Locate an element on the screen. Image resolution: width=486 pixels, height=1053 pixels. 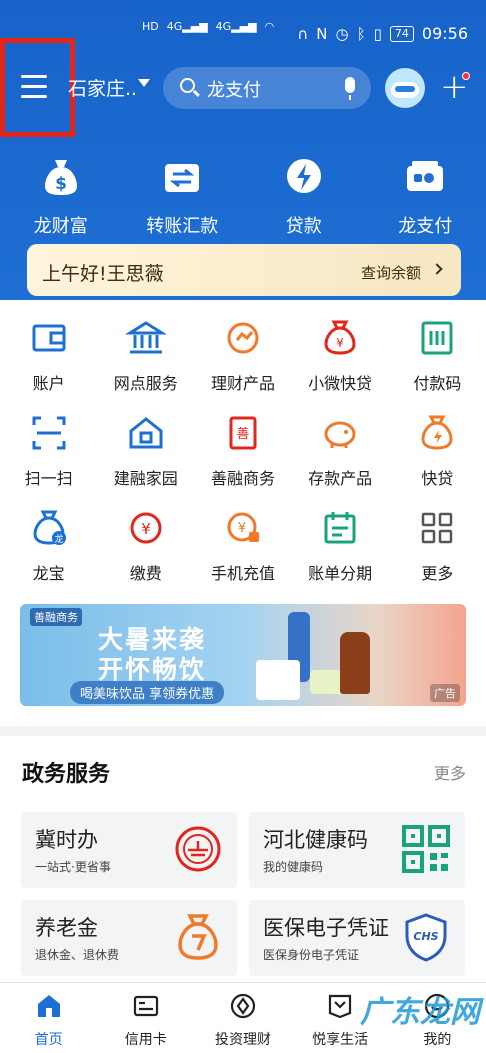
banner-area: 善融商务 大暑来袭 开怀畅饮 喝美味饮品 享领券优惠 广告 is located at coordinates (243, 661).